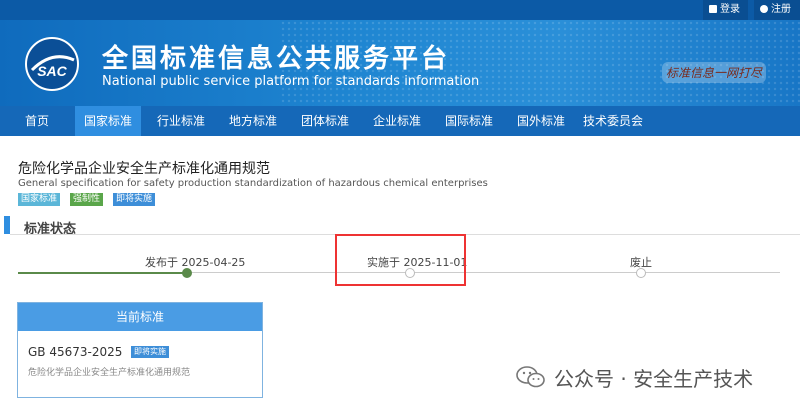 The height and width of the screenshot is (407, 800). I want to click on nav-item-home: 首页, so click(37, 121).